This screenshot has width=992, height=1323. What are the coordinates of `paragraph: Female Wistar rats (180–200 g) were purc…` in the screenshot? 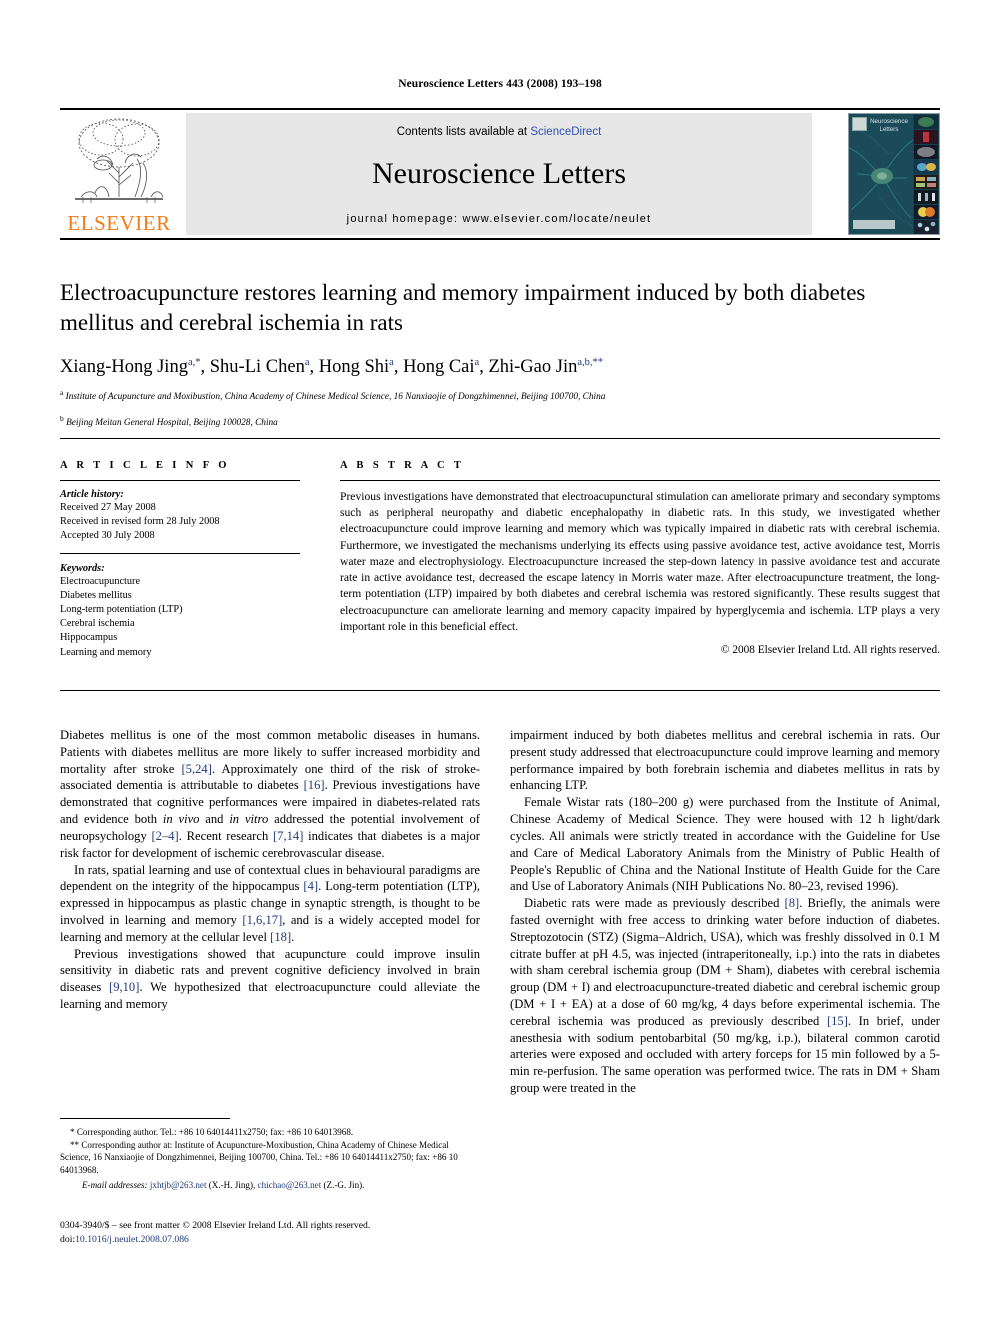 It's located at (725, 844).